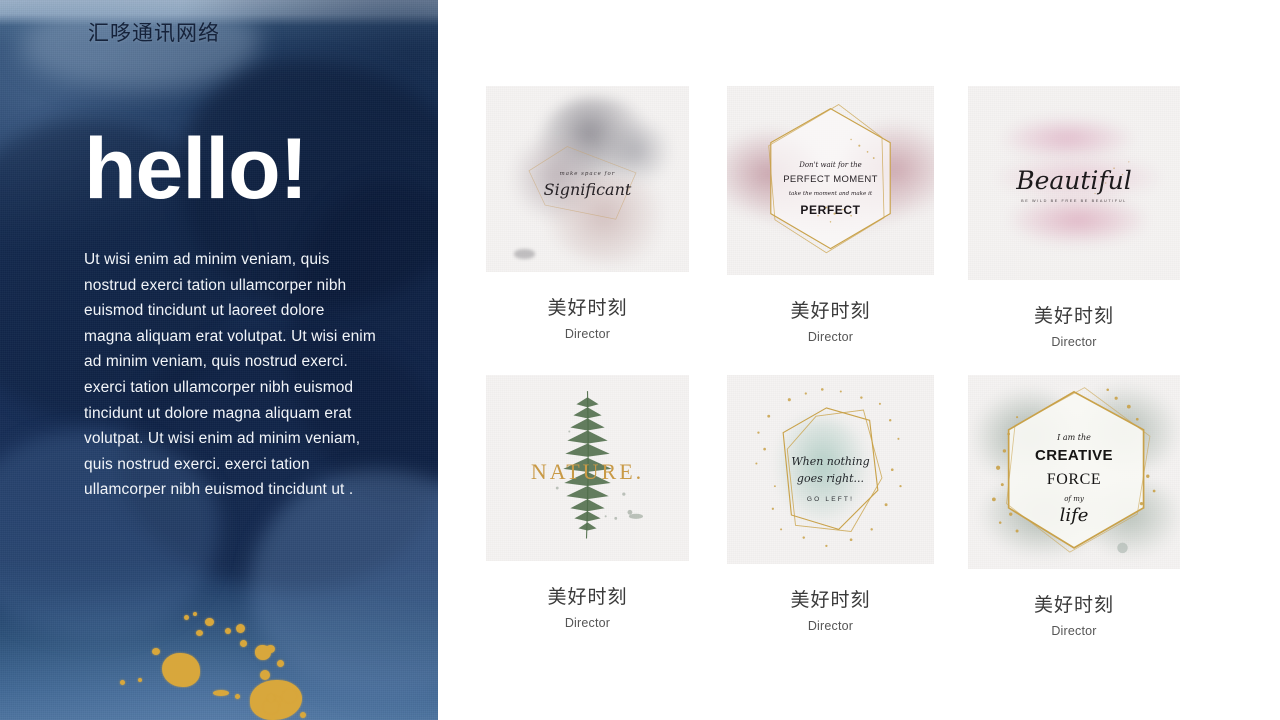 The height and width of the screenshot is (720, 1280). I want to click on card-thumbnail: NATURE., so click(587, 468).